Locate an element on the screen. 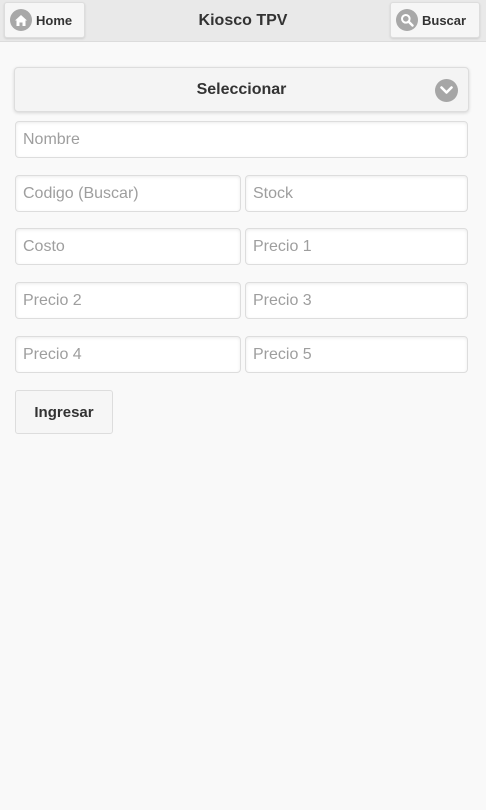  home-icon is located at coordinates (21, 20).